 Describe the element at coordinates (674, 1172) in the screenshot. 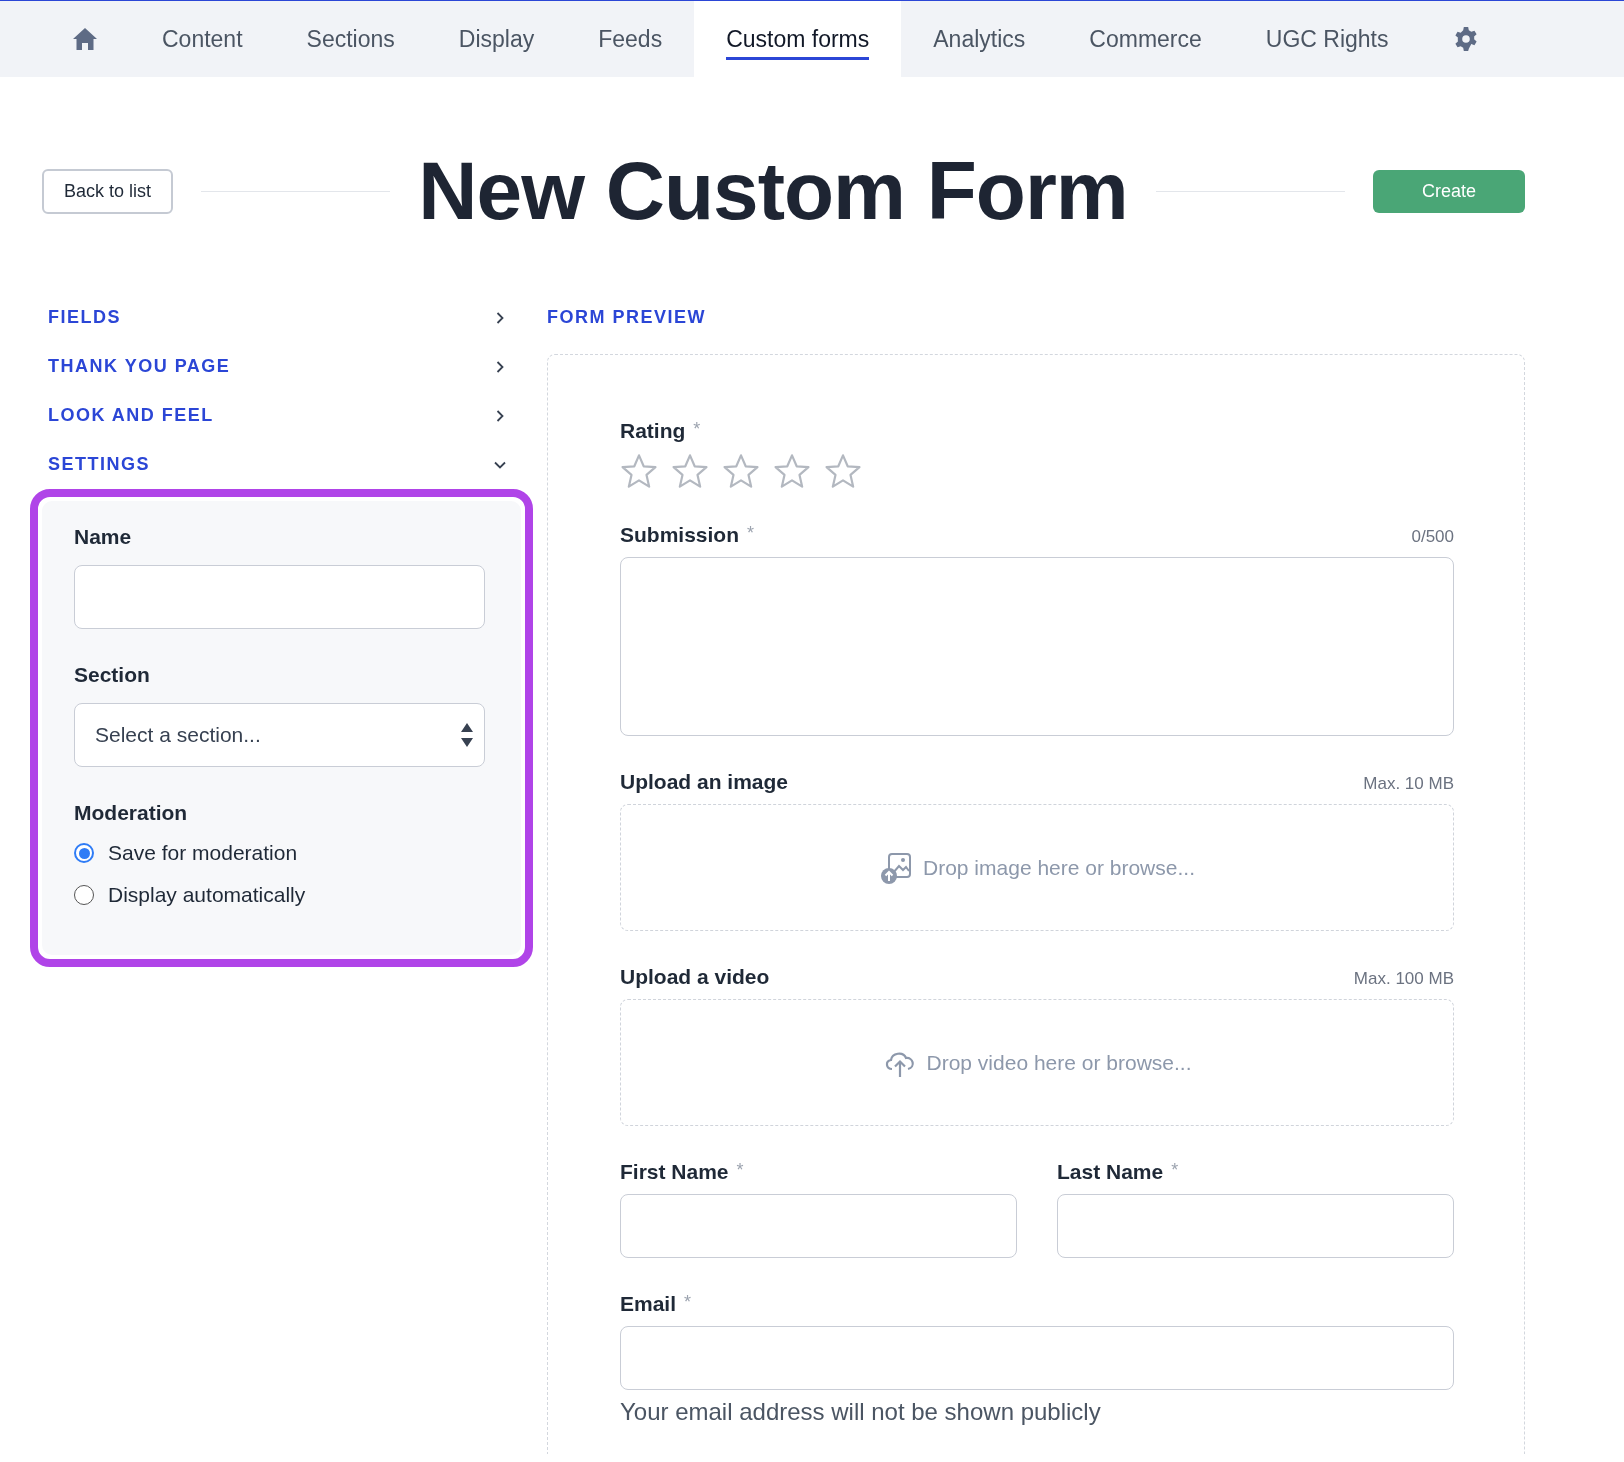

I see `field-label: First Name` at that location.